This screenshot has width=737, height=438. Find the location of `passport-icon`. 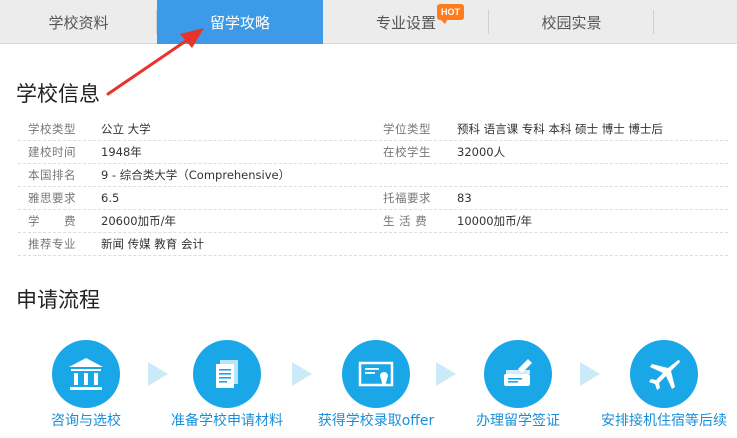

passport-icon is located at coordinates (518, 374).